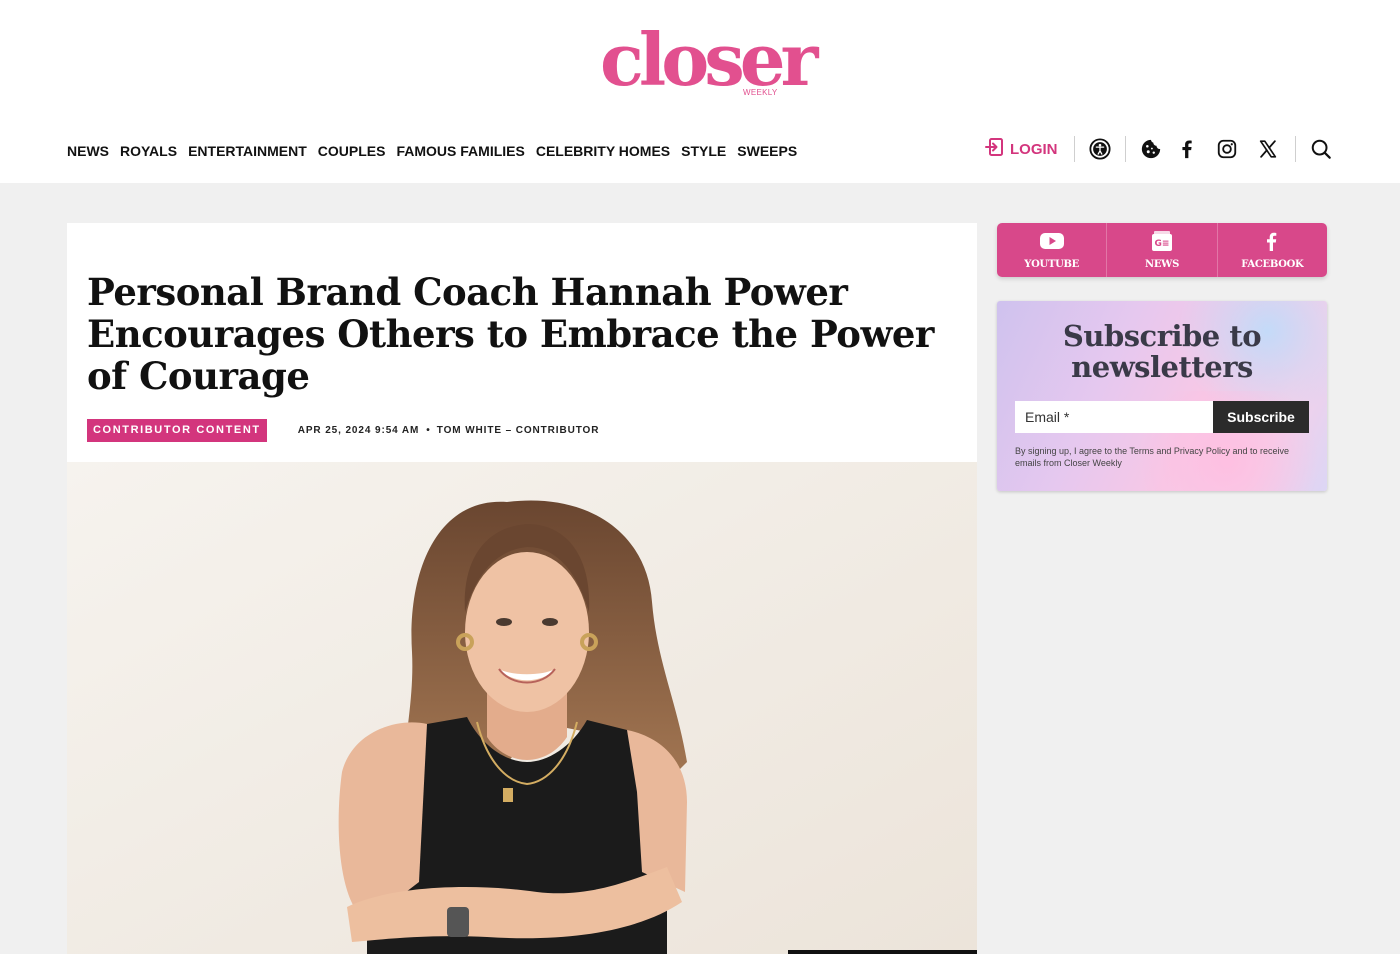  I want to click on nav-item-style: STYLE, so click(703, 151).